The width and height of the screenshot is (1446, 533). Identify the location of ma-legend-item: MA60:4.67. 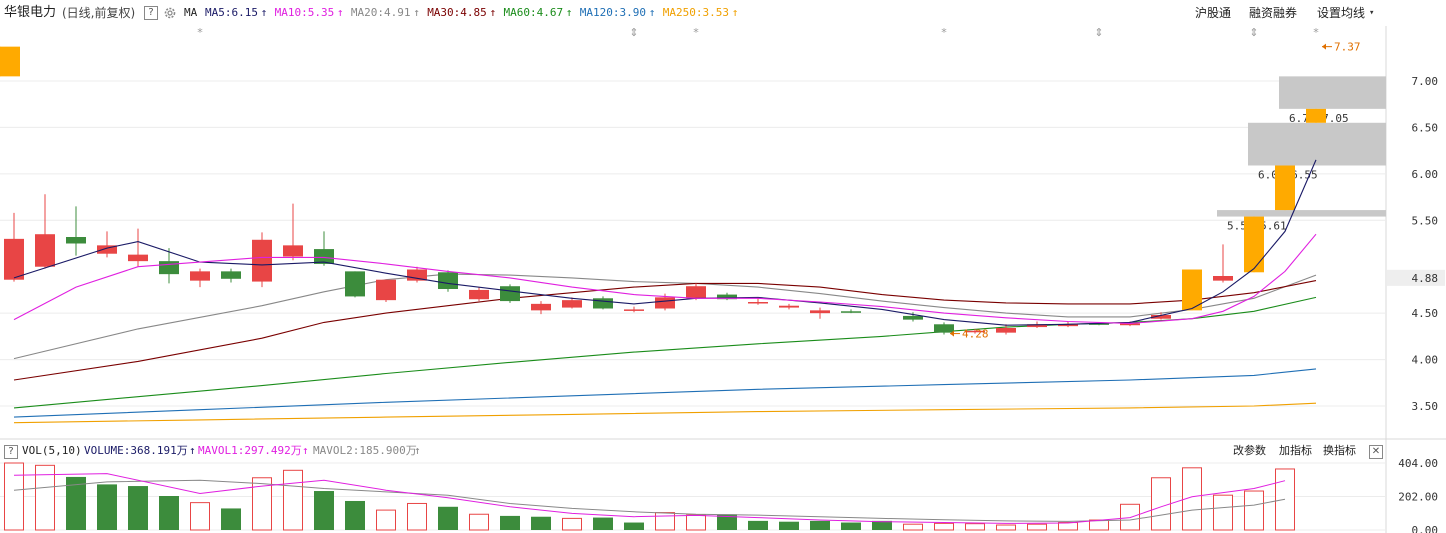
(534, 13).